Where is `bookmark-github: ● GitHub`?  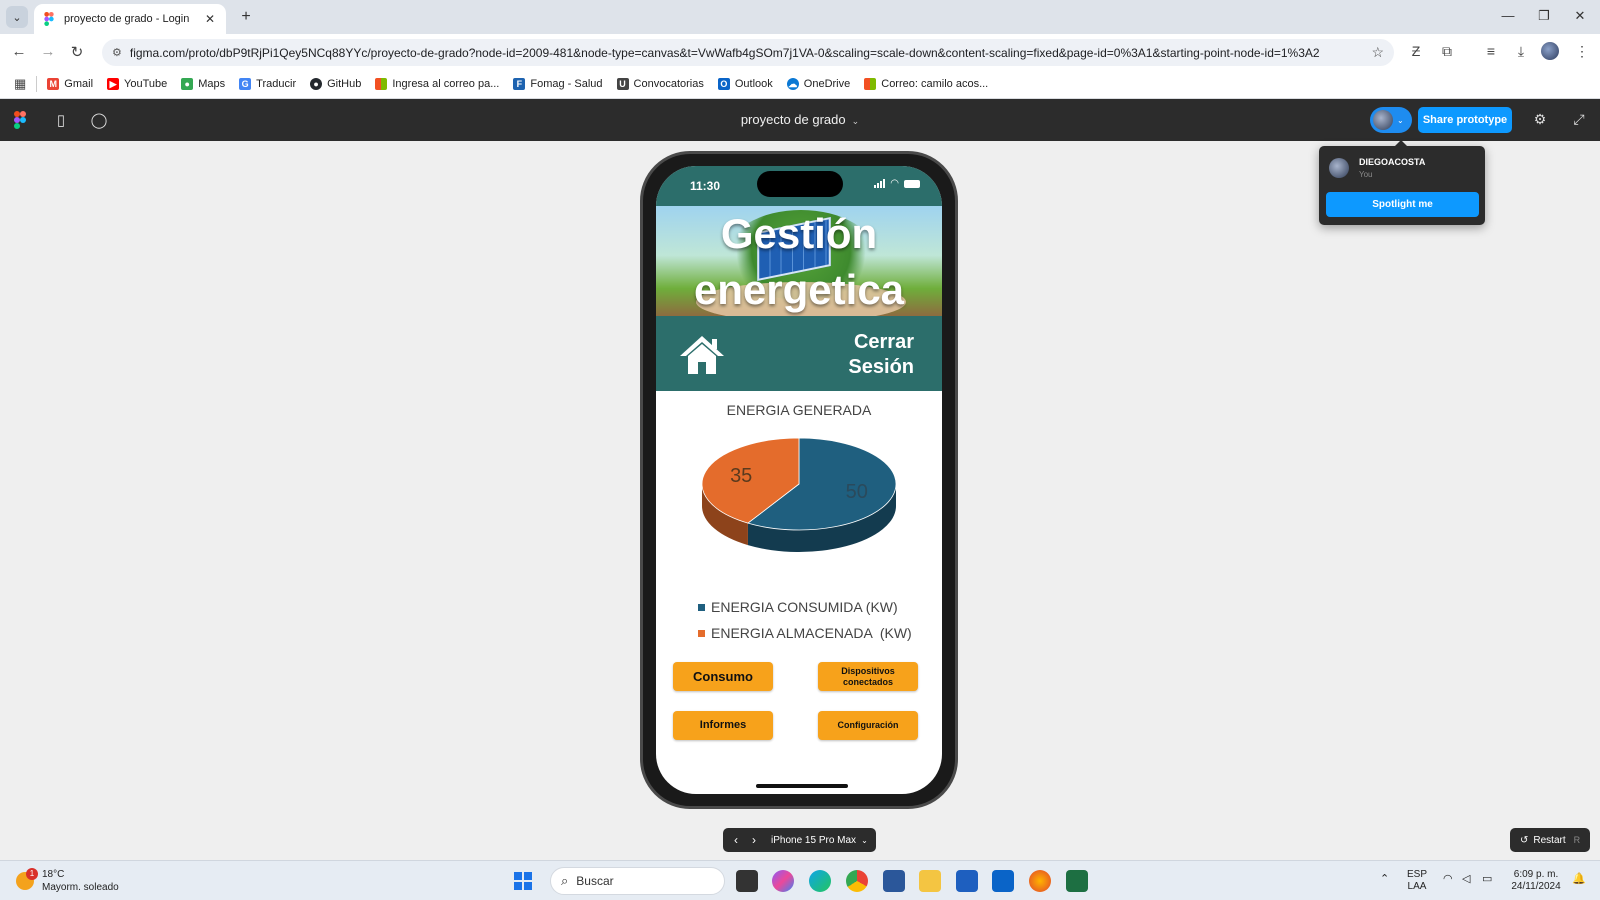 bookmark-github: ● GitHub is located at coordinates (335, 84).